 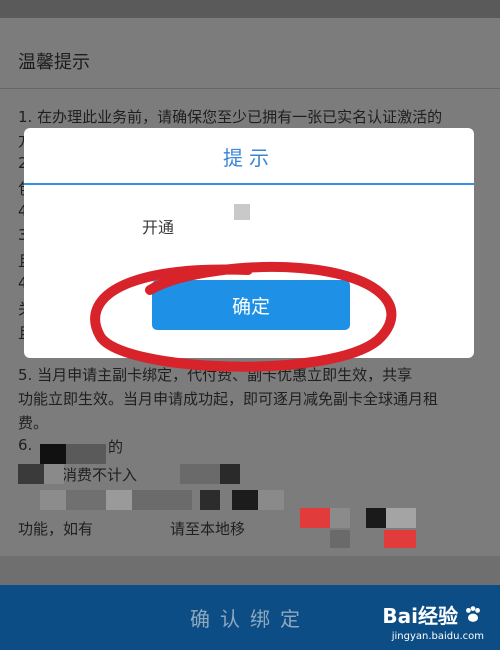 I want to click on notice-title: 温馨提示, so click(x=54, y=62).